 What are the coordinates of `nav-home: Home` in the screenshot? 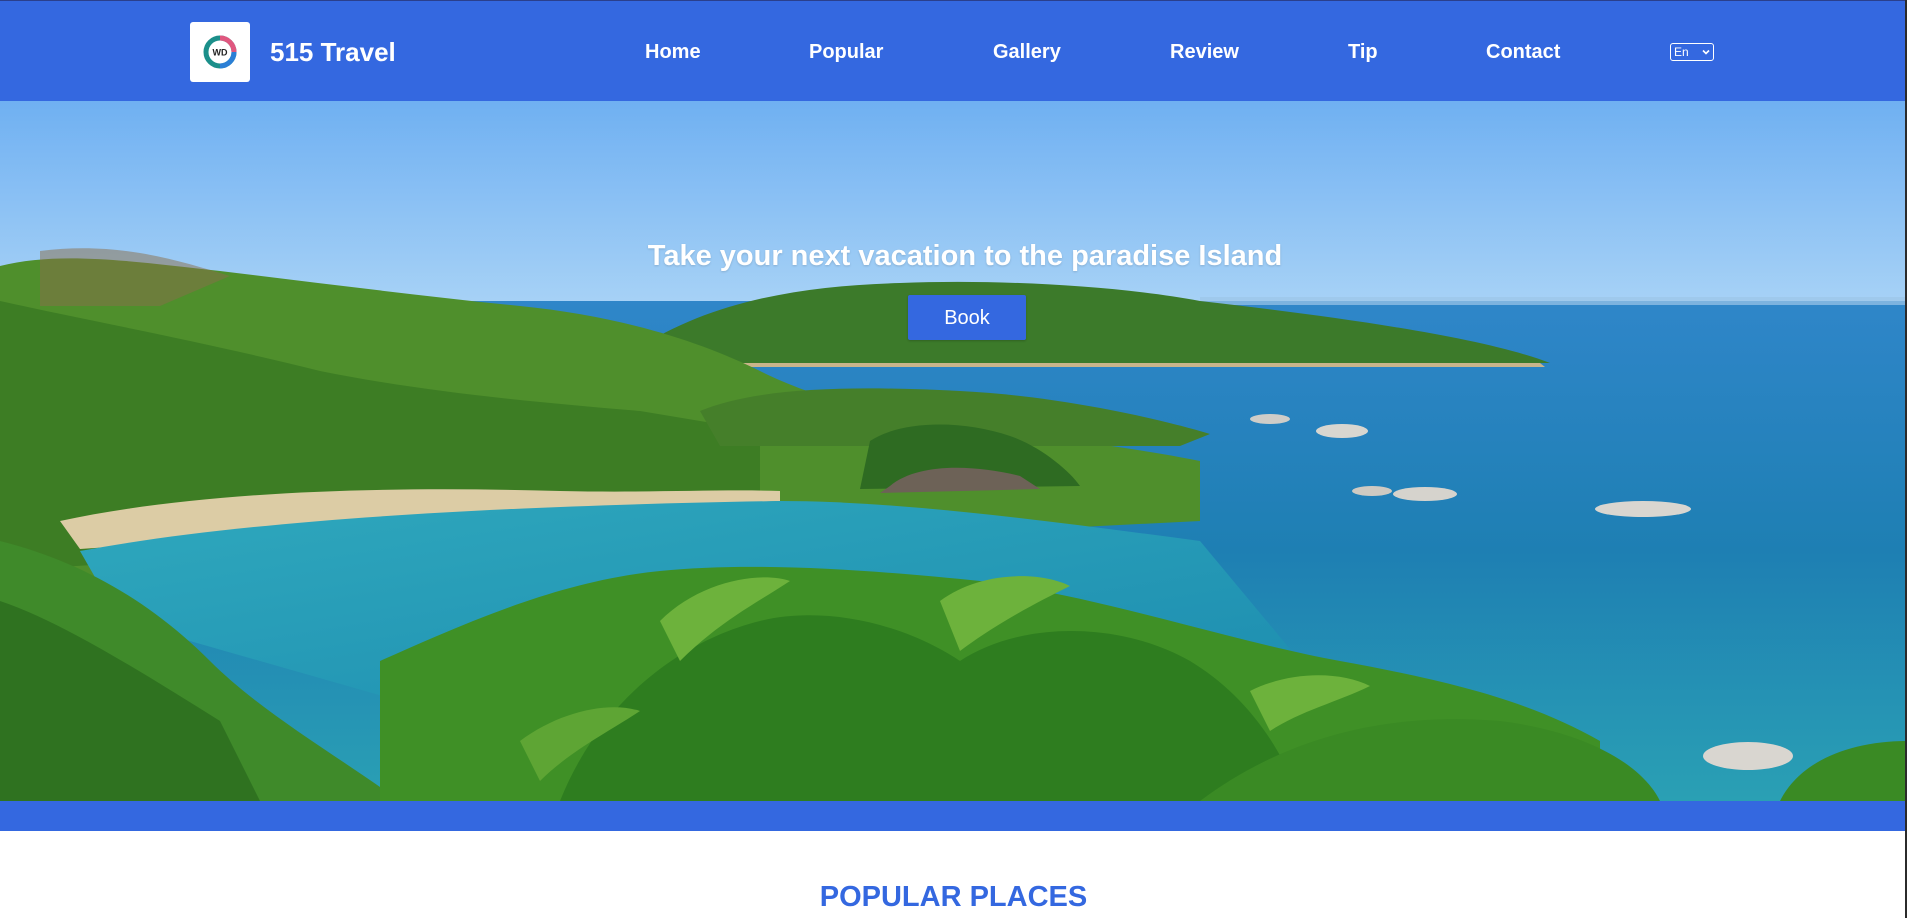 It's located at (673, 52).